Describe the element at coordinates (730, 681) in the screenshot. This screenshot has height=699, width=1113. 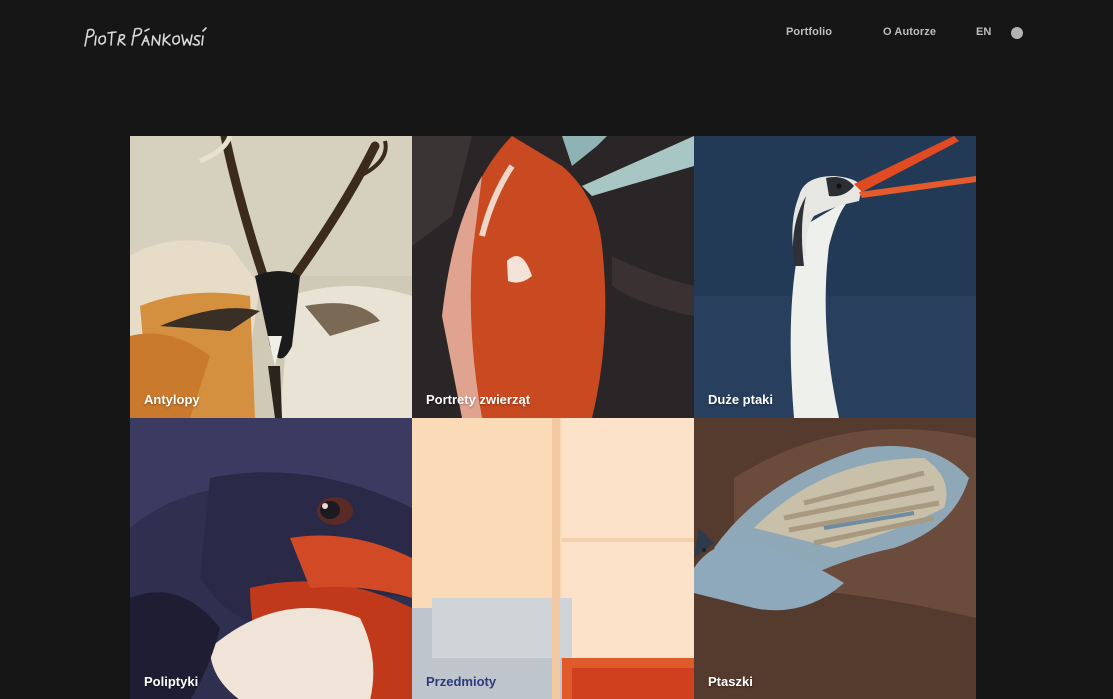
I see `tile-label: Ptaszki` at that location.